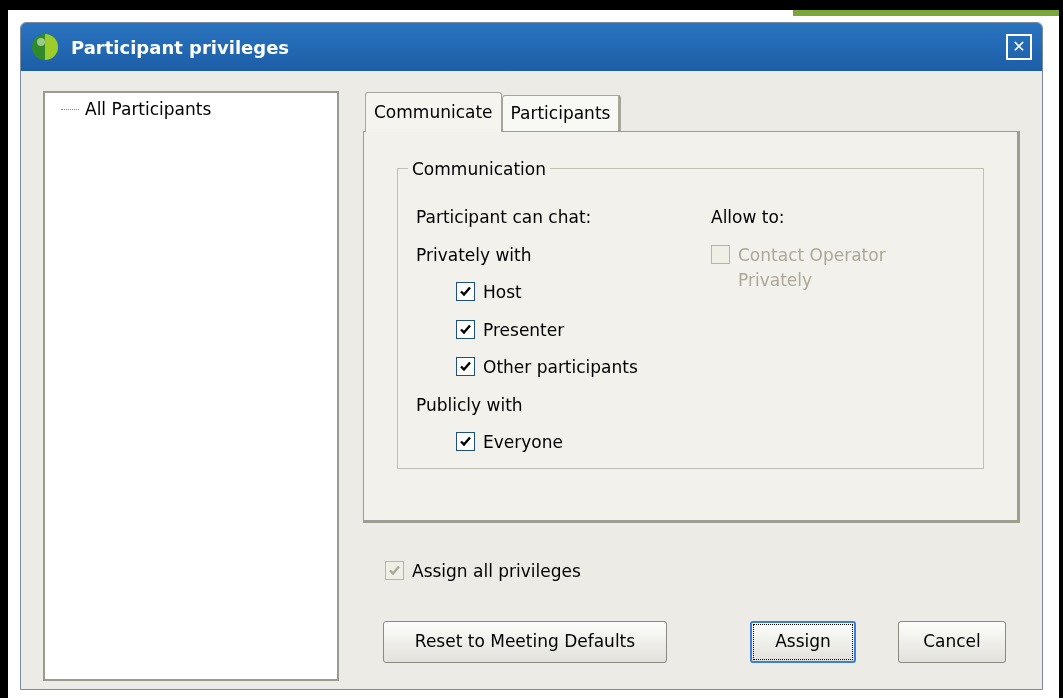 This screenshot has height=698, width=1063. Describe the element at coordinates (812, 267) in the screenshot. I see `checkbox-label: Contact Operator Privately` at that location.